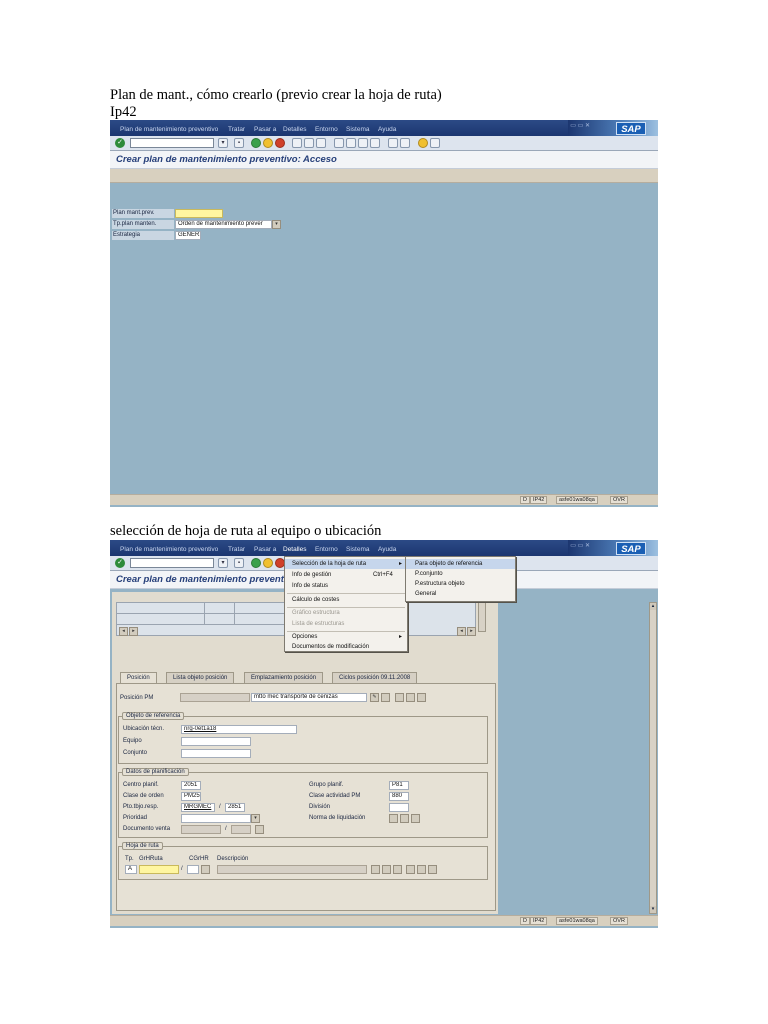 This screenshot has width=768, height=1024. What do you see at coordinates (159, 869) in the screenshot?
I see `hoja-ruta-grupo-input` at bounding box center [159, 869].